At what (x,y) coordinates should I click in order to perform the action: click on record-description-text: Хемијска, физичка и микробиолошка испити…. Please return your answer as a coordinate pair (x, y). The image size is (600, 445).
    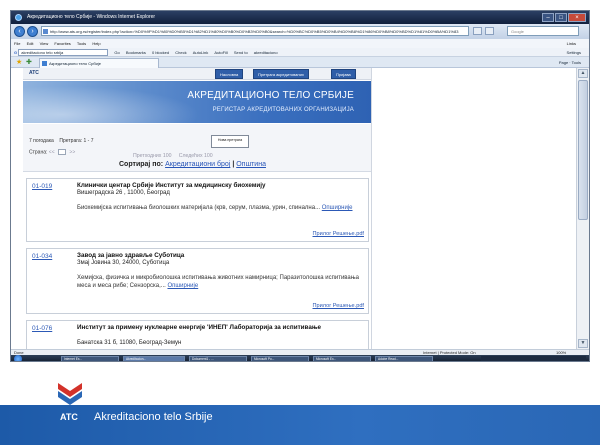
    Looking at the image, I should click on (218, 282).